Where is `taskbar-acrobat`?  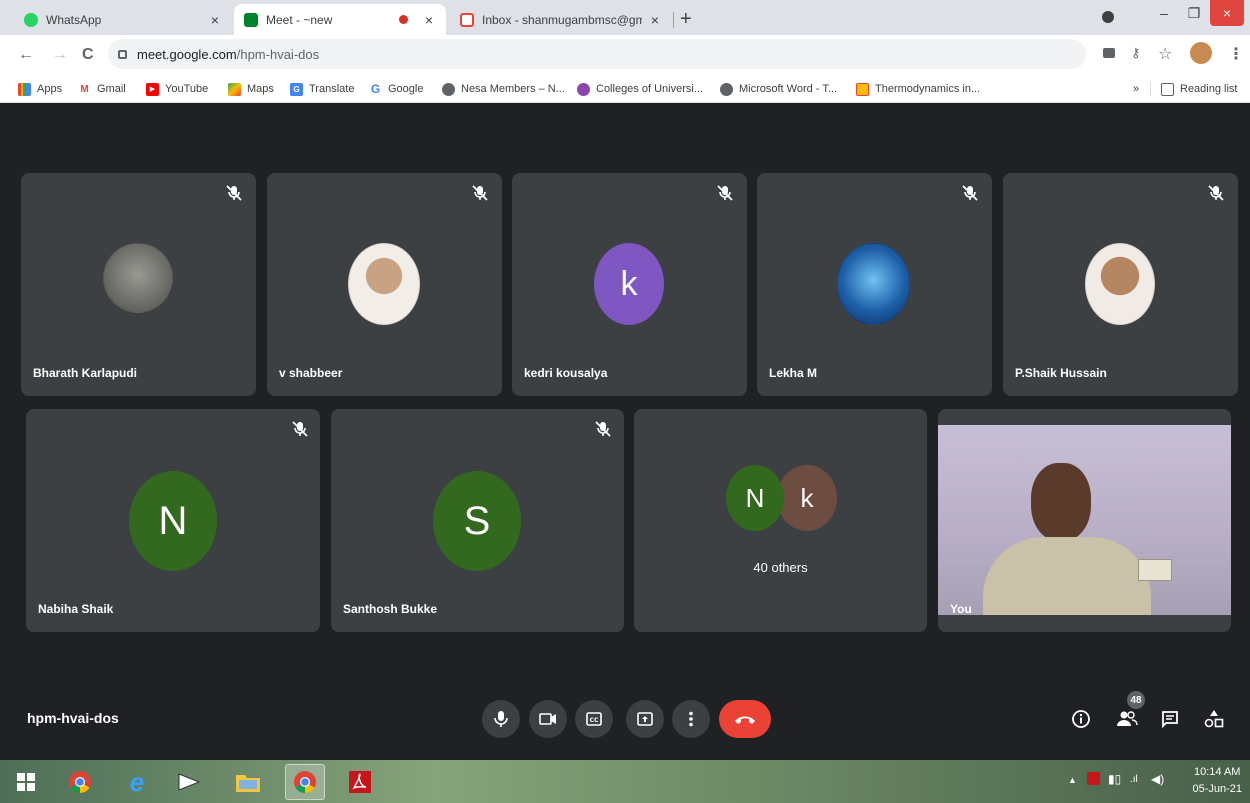 taskbar-acrobat is located at coordinates (360, 782).